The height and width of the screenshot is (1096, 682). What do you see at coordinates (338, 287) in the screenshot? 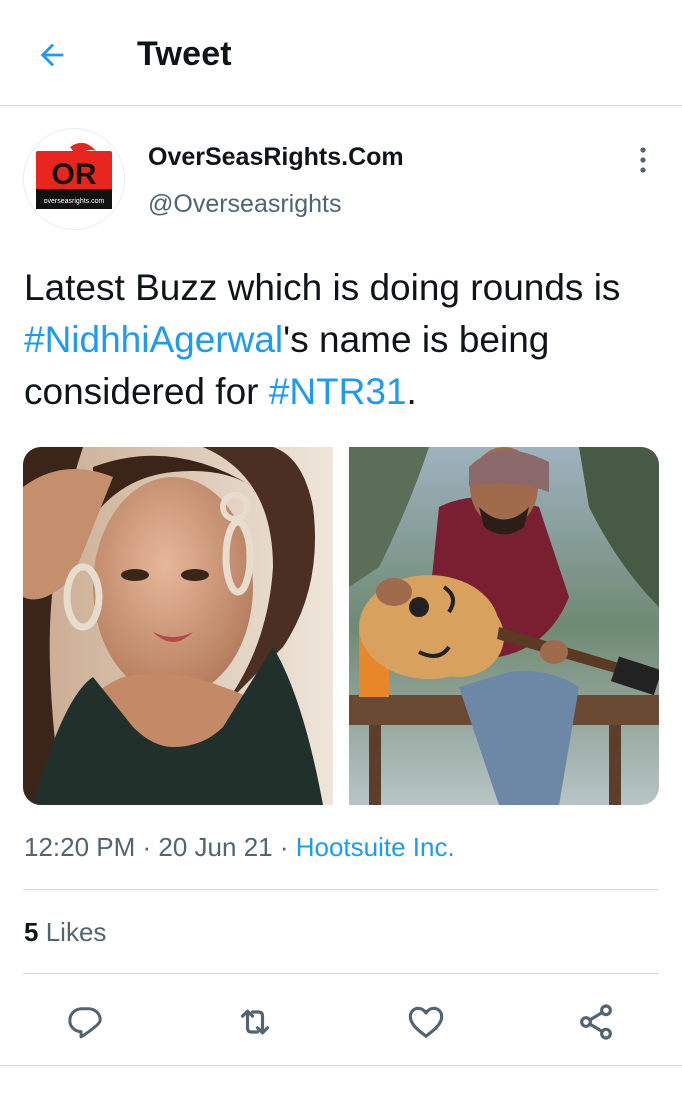
I see `tweet-text-segment: Latest Buzz which is doing rounds is` at bounding box center [338, 287].